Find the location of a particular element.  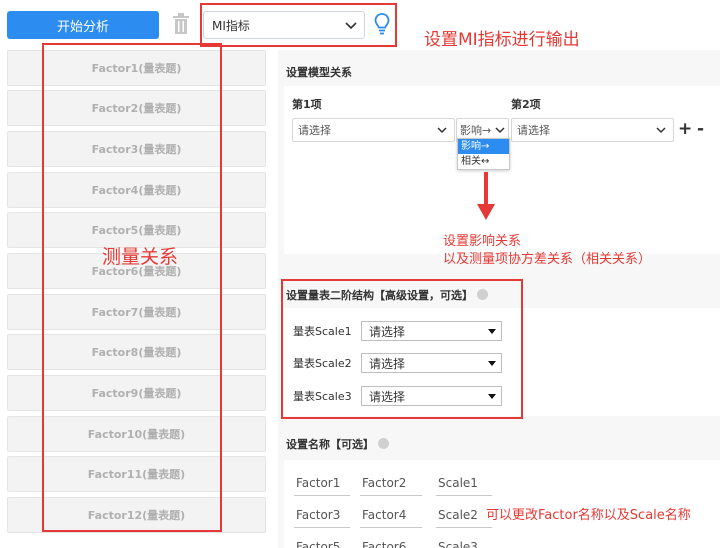

name-input: Factor5 is located at coordinates (322, 544).